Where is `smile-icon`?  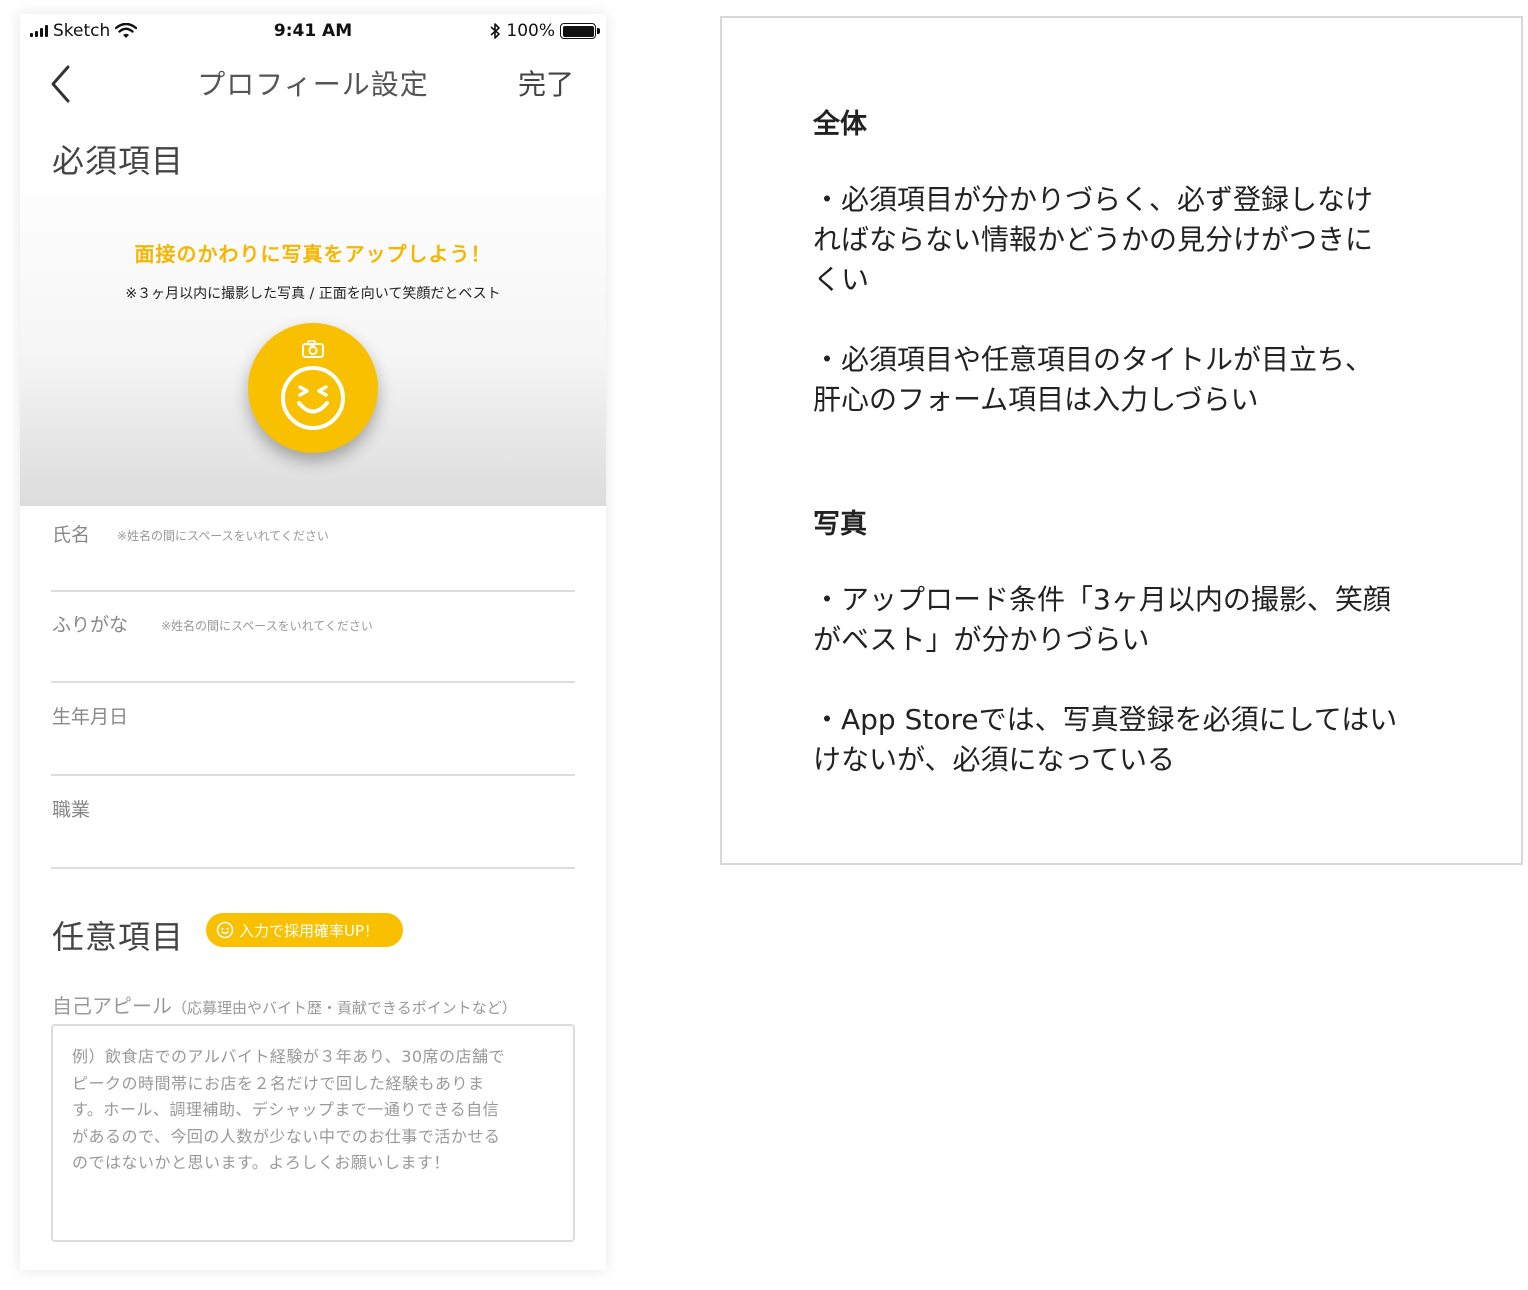 smile-icon is located at coordinates (225, 930).